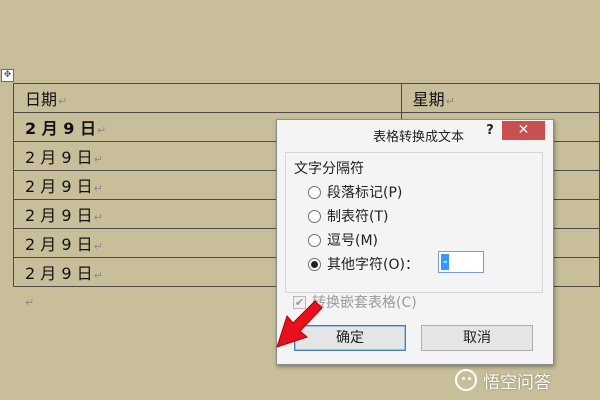 This screenshot has width=600, height=400. What do you see at coordinates (445, 262) in the screenshot?
I see `other-char-value: -` at bounding box center [445, 262].